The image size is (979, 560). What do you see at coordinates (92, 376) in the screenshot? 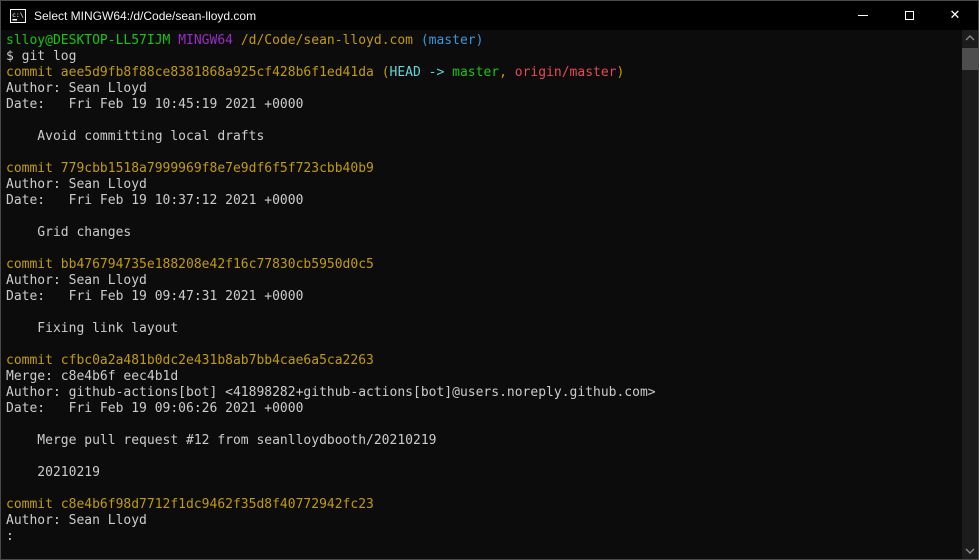
I see `terminal-line: Merge: c8e4b6f eec4b1d` at bounding box center [92, 376].